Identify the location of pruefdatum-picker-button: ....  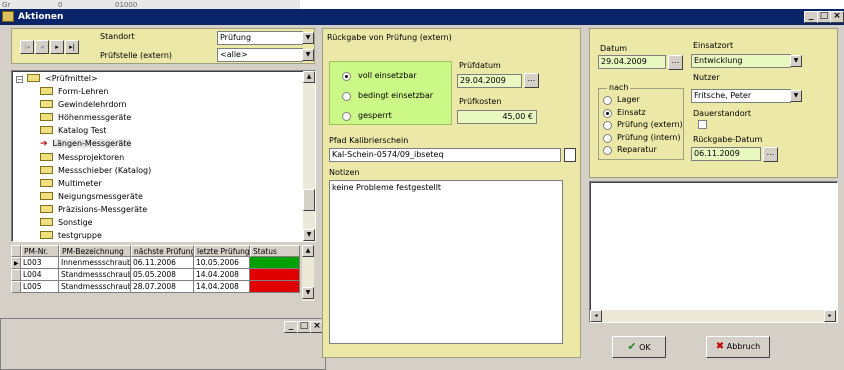
(531, 80).